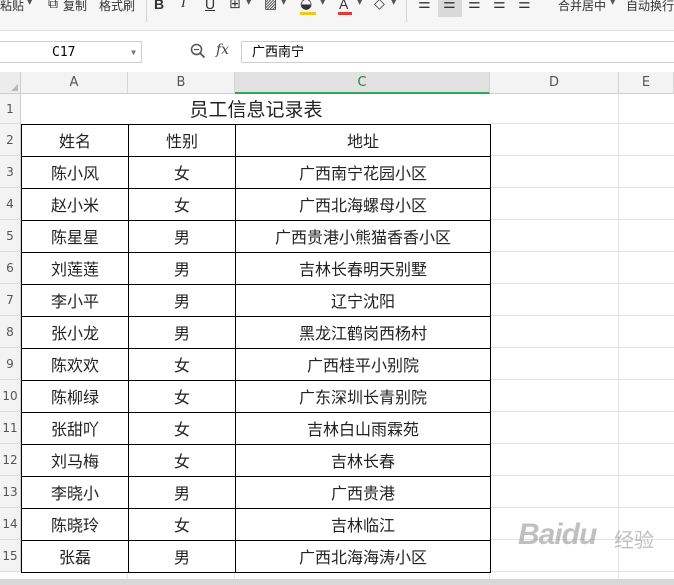 Image resolution: width=674 pixels, height=585 pixels. What do you see at coordinates (222, 50) in the screenshot?
I see `fx-icon: fx` at bounding box center [222, 50].